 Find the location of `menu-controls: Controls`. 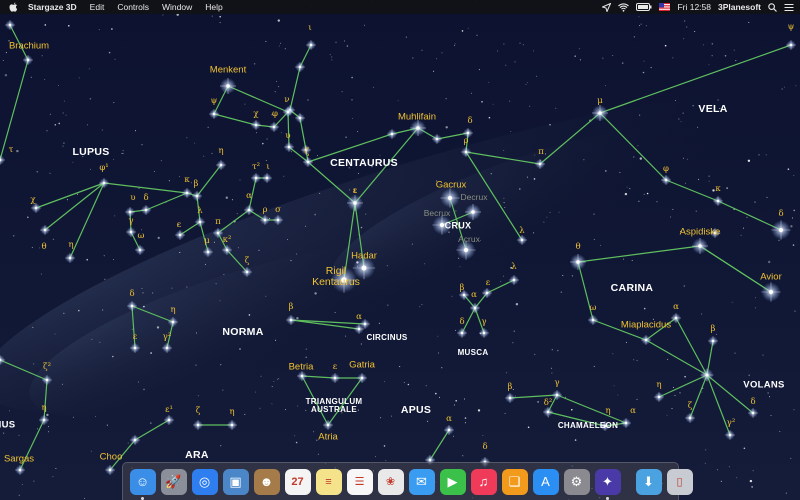

menu-controls: Controls is located at coordinates (133, 7).